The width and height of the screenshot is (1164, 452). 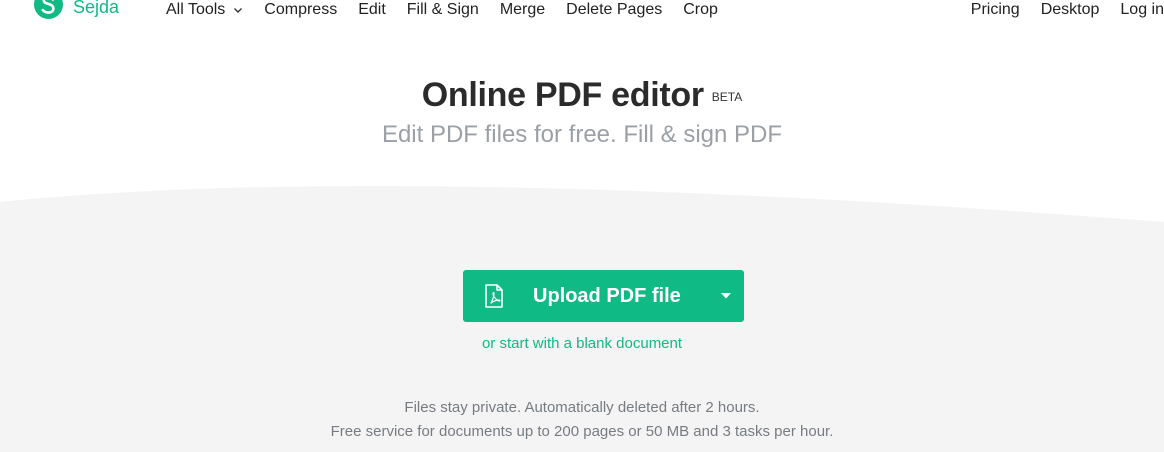 What do you see at coordinates (196, 9) in the screenshot?
I see `nav-all-tools-label: All Tools` at bounding box center [196, 9].